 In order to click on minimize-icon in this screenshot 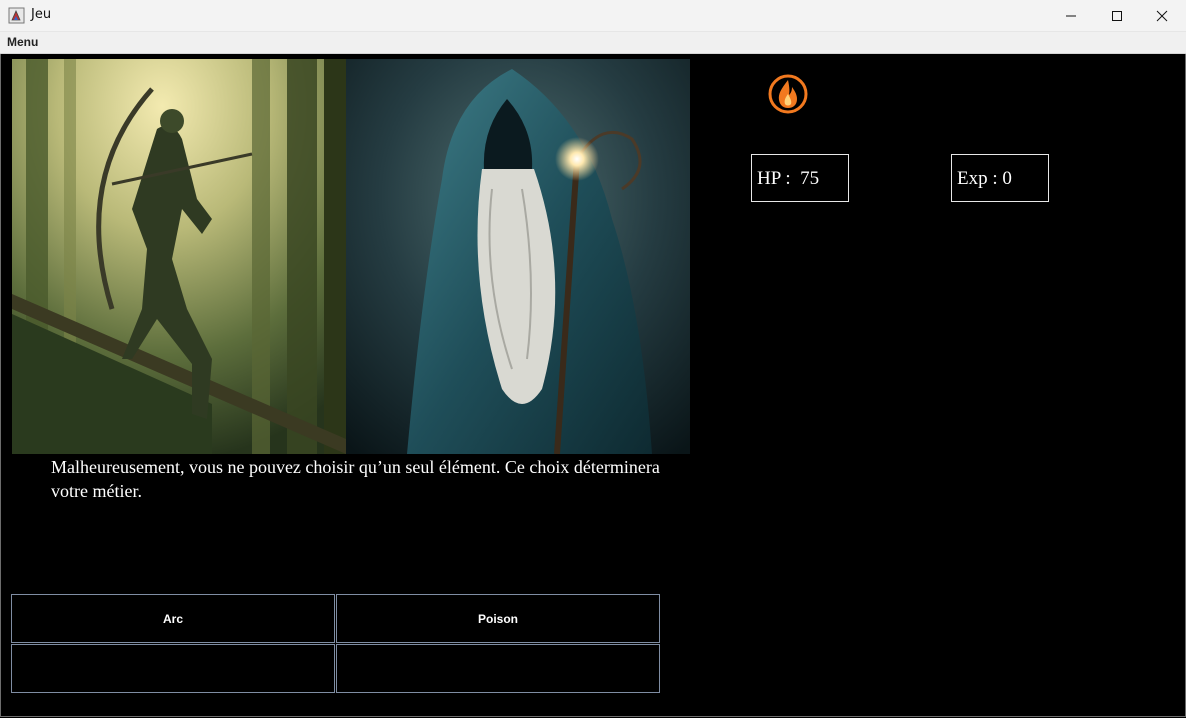, I will do `click(1071, 15)`.